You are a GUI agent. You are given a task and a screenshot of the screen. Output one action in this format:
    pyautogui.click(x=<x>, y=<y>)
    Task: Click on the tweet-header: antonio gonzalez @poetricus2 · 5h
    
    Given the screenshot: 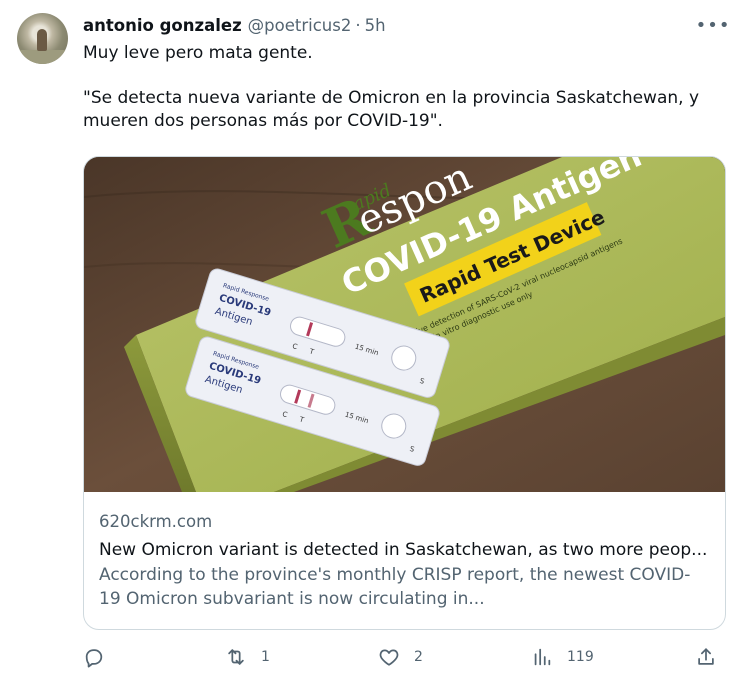 What is the action you would take?
    pyautogui.click(x=234, y=25)
    